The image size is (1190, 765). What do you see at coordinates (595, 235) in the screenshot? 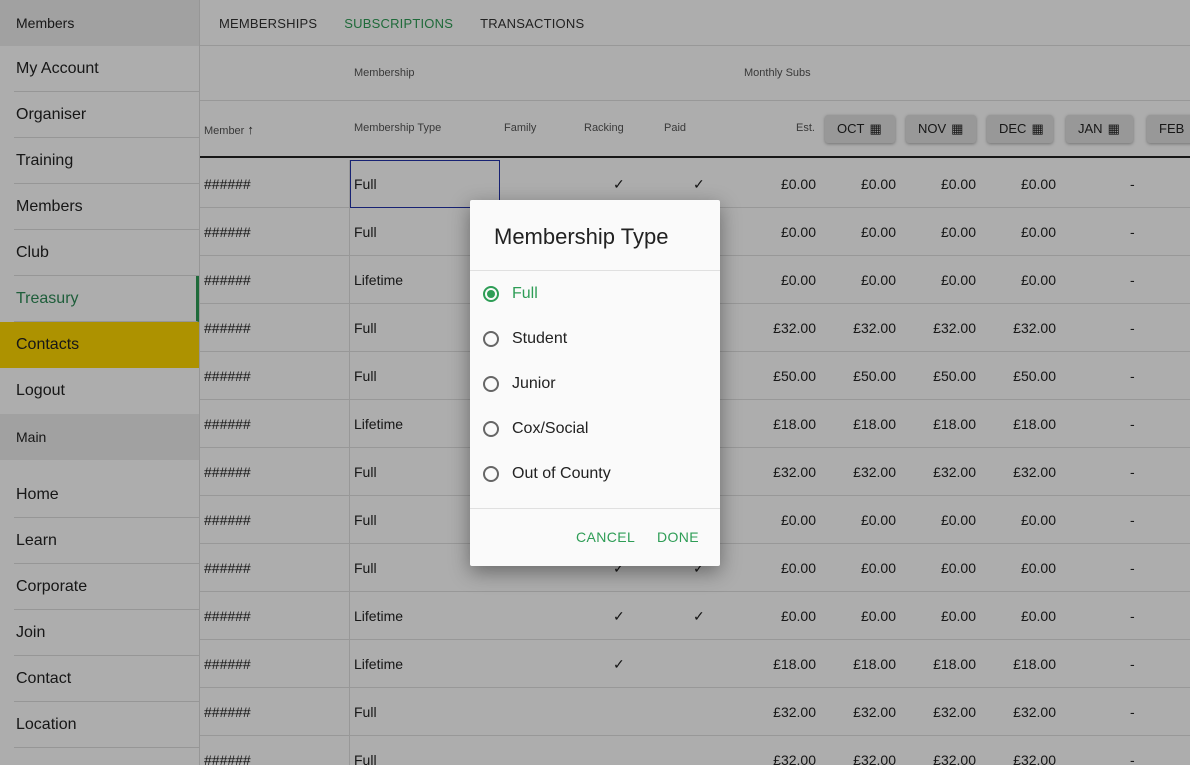
I see `dialog-title: Membership Type` at bounding box center [595, 235].